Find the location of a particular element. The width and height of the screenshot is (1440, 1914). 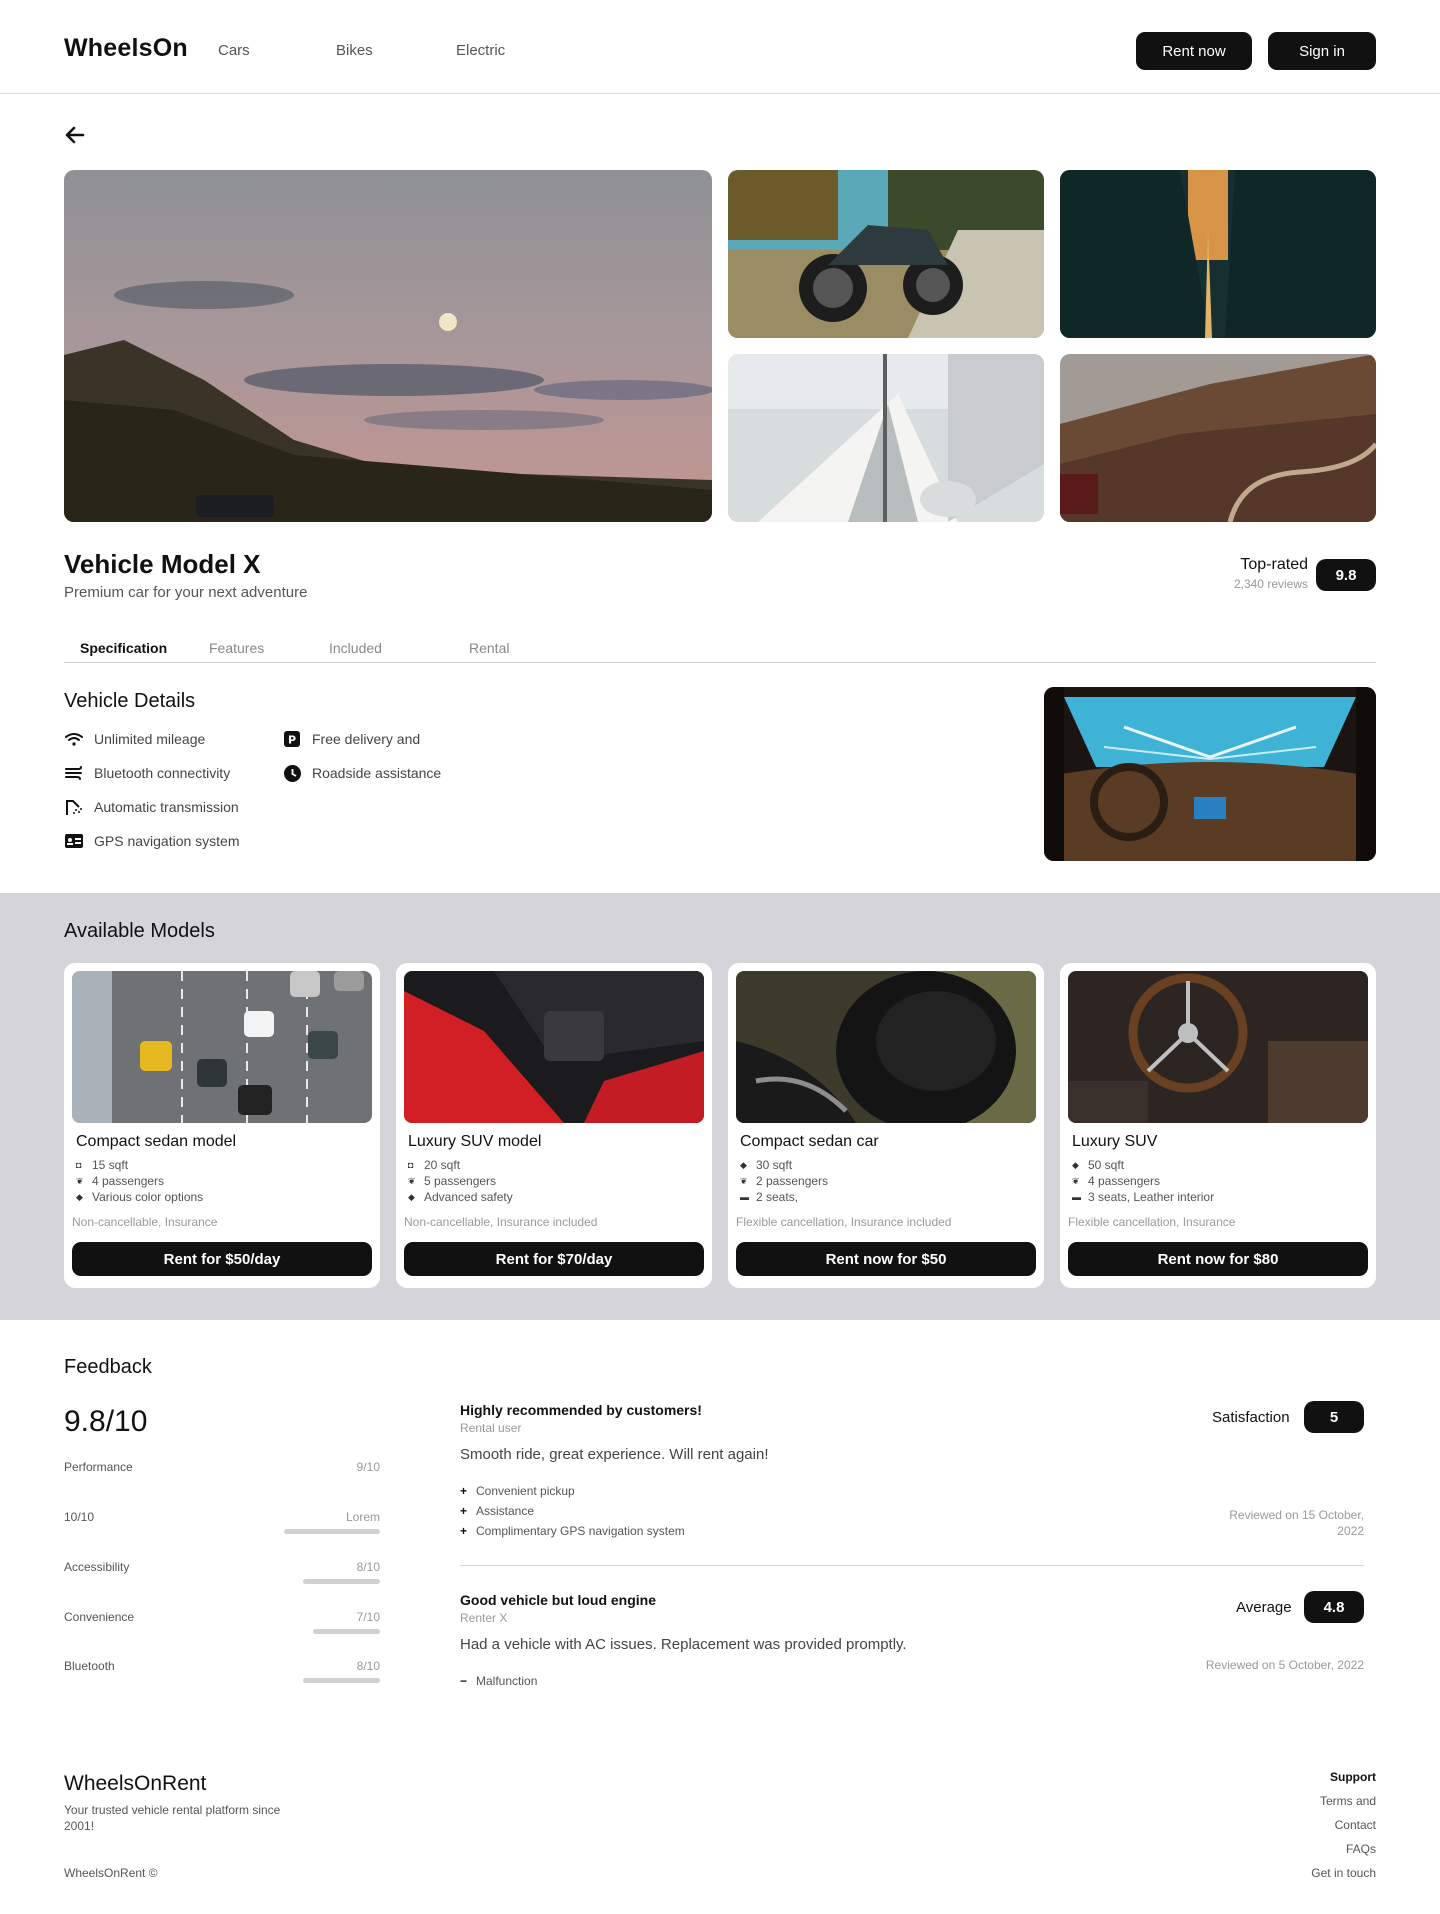

shower-icon is located at coordinates (74, 807).